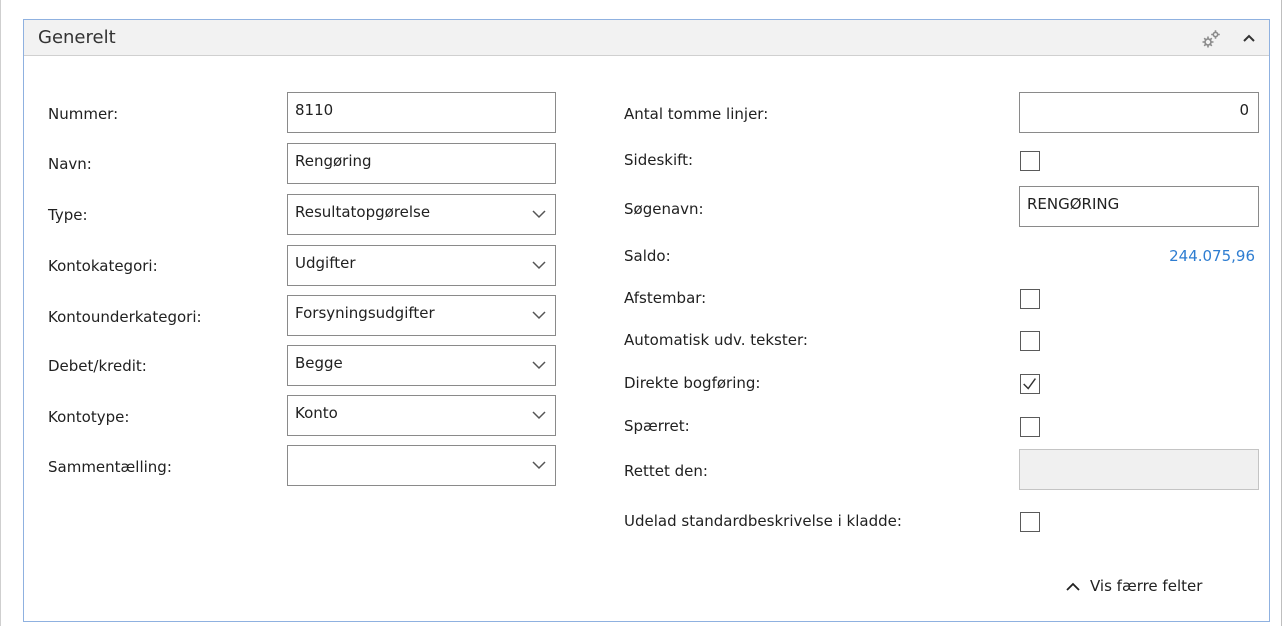 The width and height of the screenshot is (1282, 626). What do you see at coordinates (89, 417) in the screenshot?
I see `kontotype-label: Kontotype:` at bounding box center [89, 417].